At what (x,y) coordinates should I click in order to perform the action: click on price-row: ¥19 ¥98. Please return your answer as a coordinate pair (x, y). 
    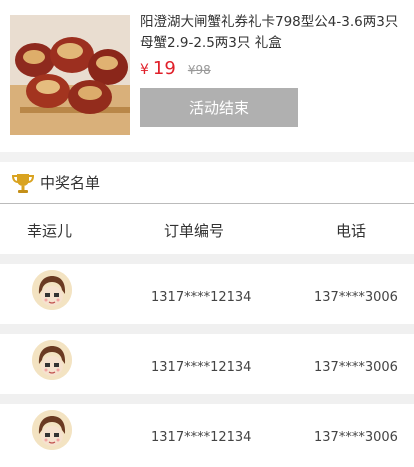
    Looking at the image, I should click on (175, 69).